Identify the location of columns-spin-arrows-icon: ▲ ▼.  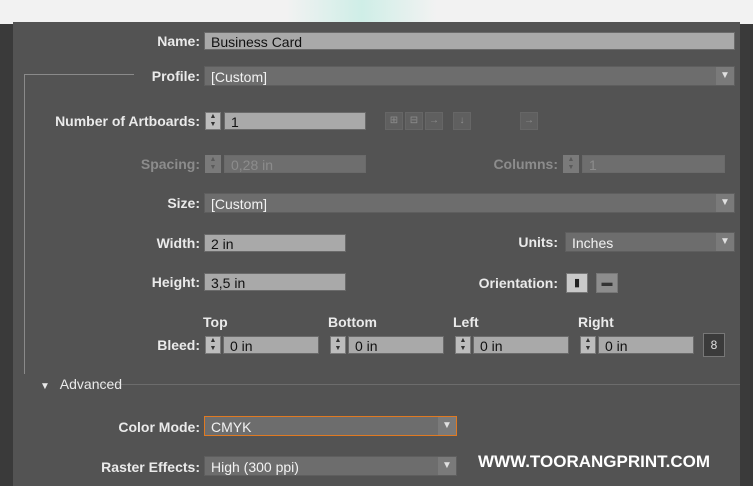
(571, 164).